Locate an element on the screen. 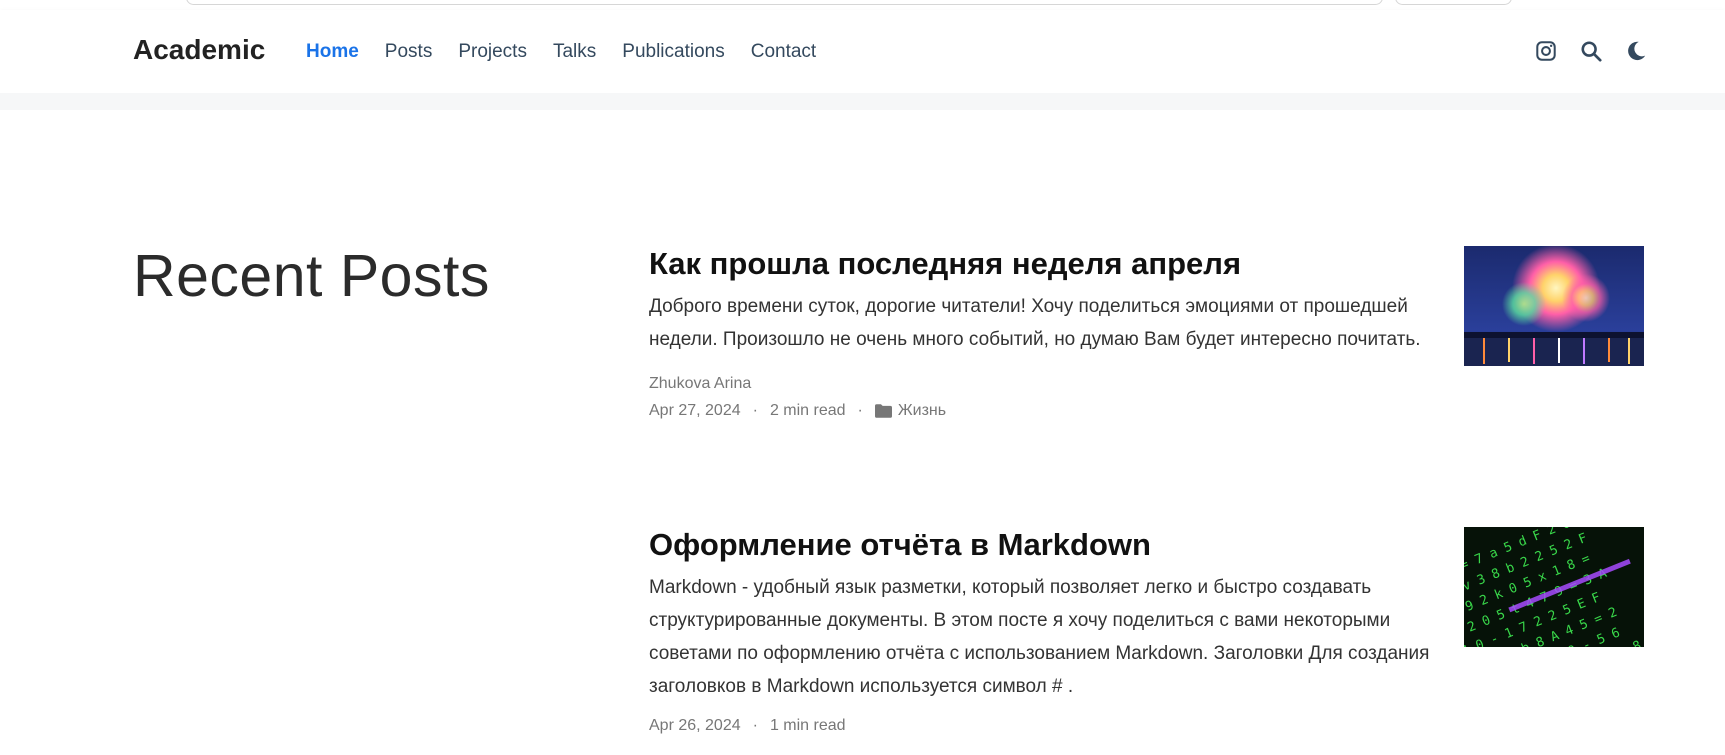  post-reading-time: 1 min read is located at coordinates (807, 725).